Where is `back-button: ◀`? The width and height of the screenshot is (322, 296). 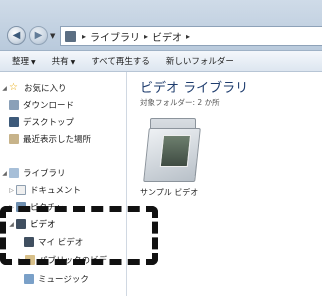
back-button: ◀ is located at coordinates (16, 35).